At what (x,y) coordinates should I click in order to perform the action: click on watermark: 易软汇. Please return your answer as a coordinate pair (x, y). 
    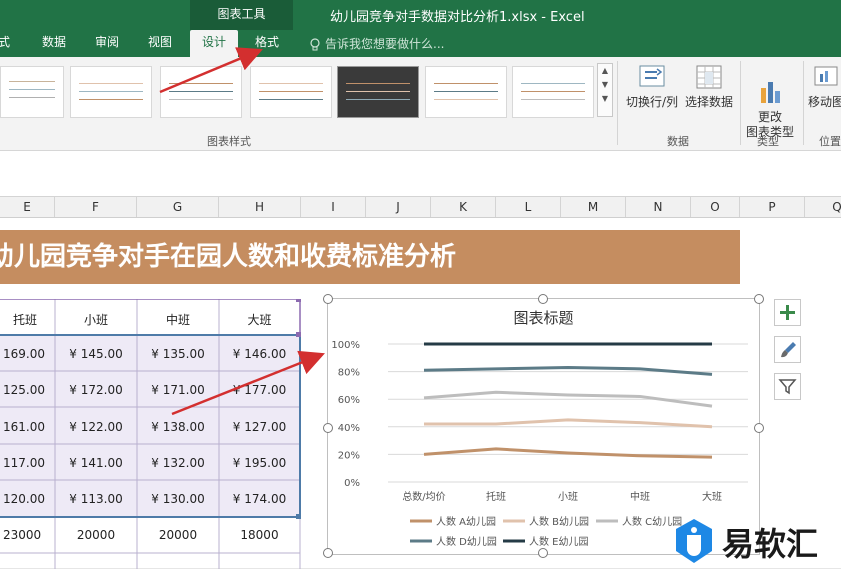
    Looking at the image, I should click on (755, 540).